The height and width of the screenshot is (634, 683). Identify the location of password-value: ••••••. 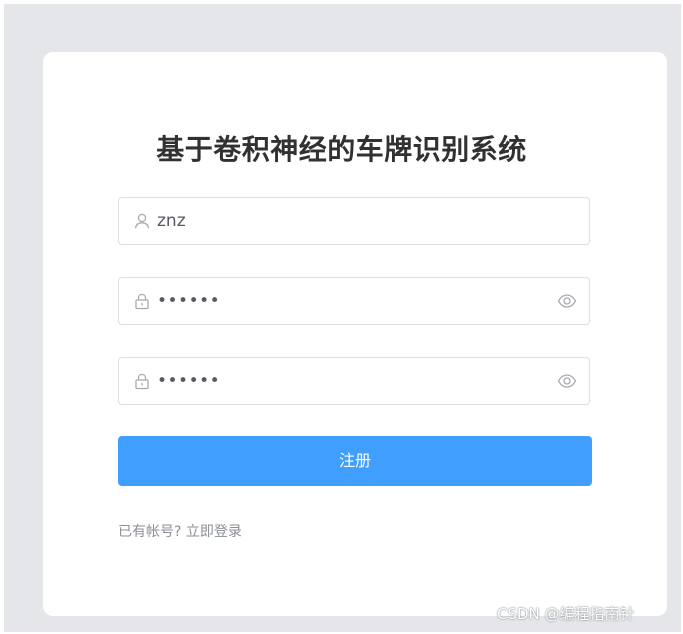
(189, 301).